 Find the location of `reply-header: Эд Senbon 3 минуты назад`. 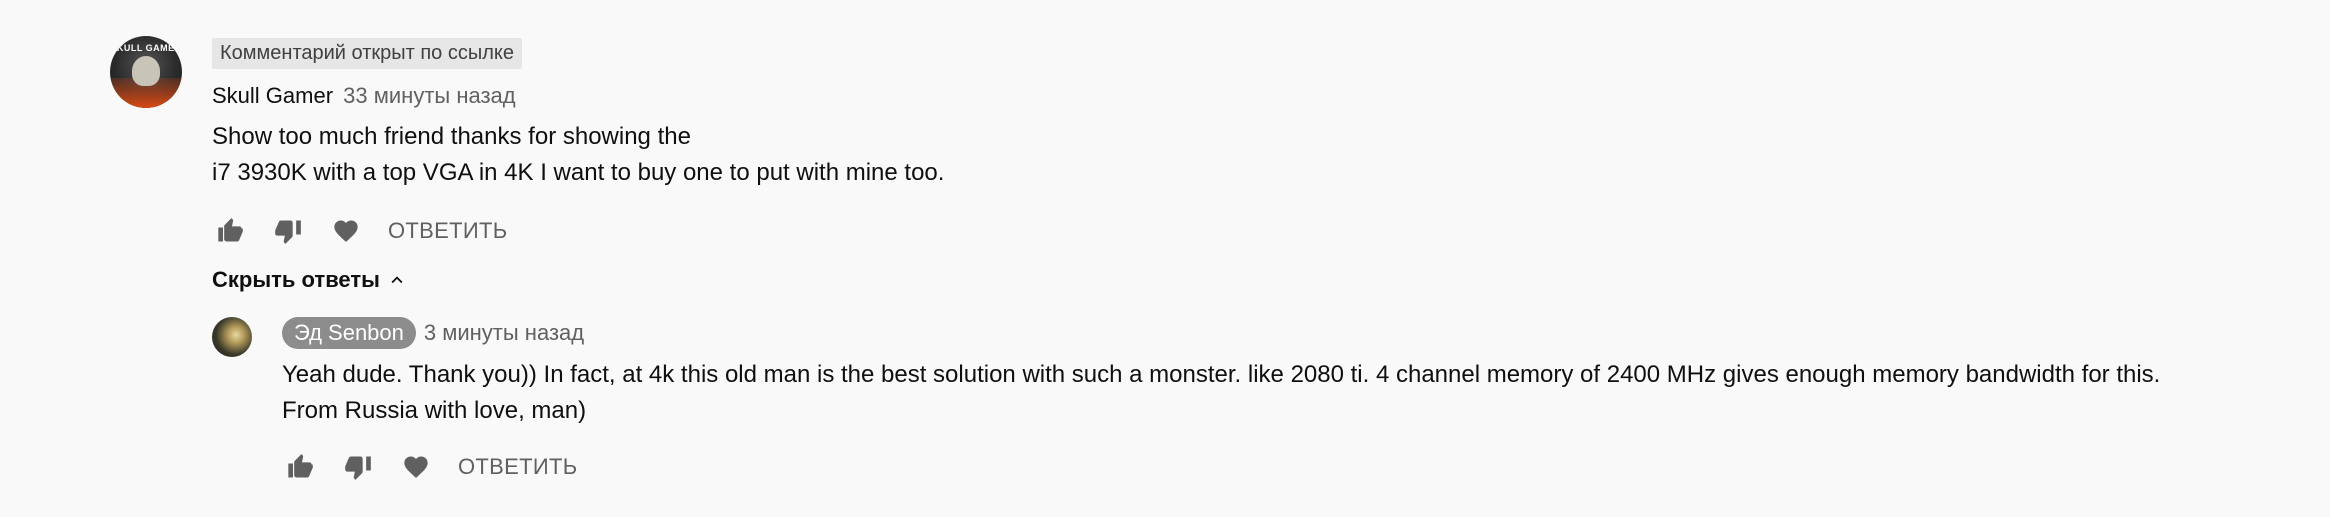

reply-header: Эд Senbon 3 минуты назад is located at coordinates (1286, 333).